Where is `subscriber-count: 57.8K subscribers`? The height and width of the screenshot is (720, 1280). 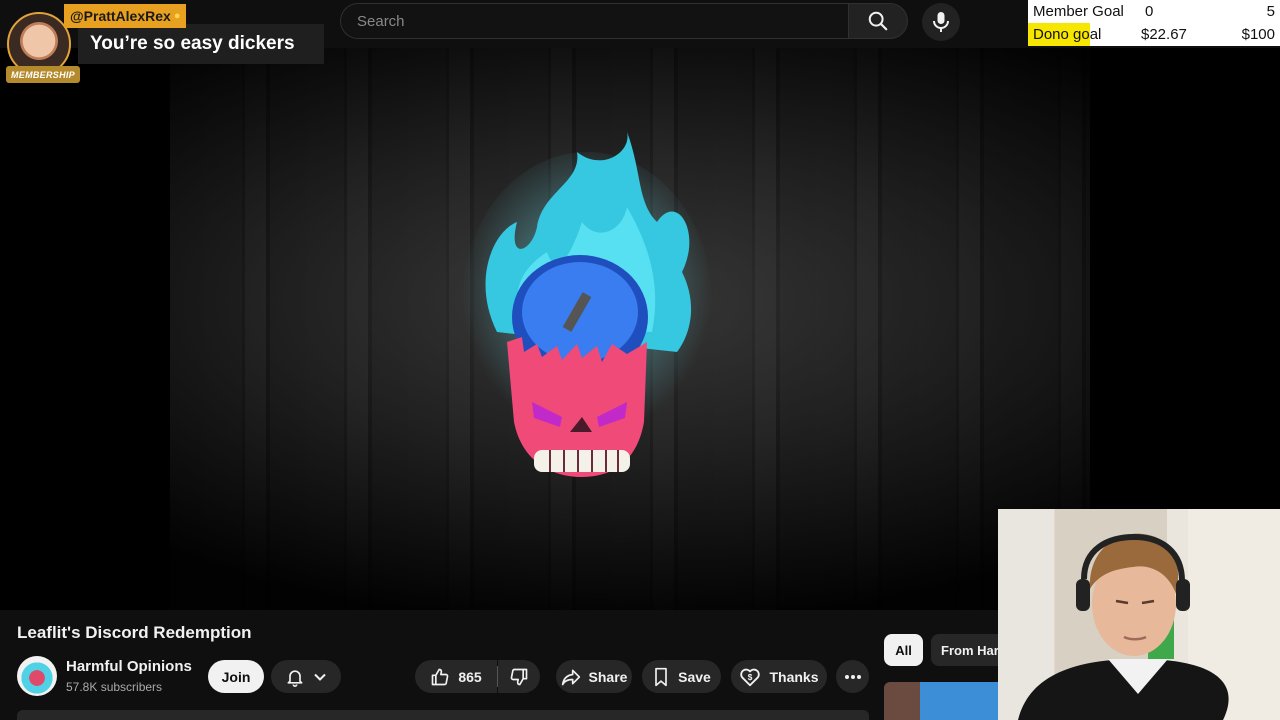 subscriber-count: 57.8K subscribers is located at coordinates (114, 687).